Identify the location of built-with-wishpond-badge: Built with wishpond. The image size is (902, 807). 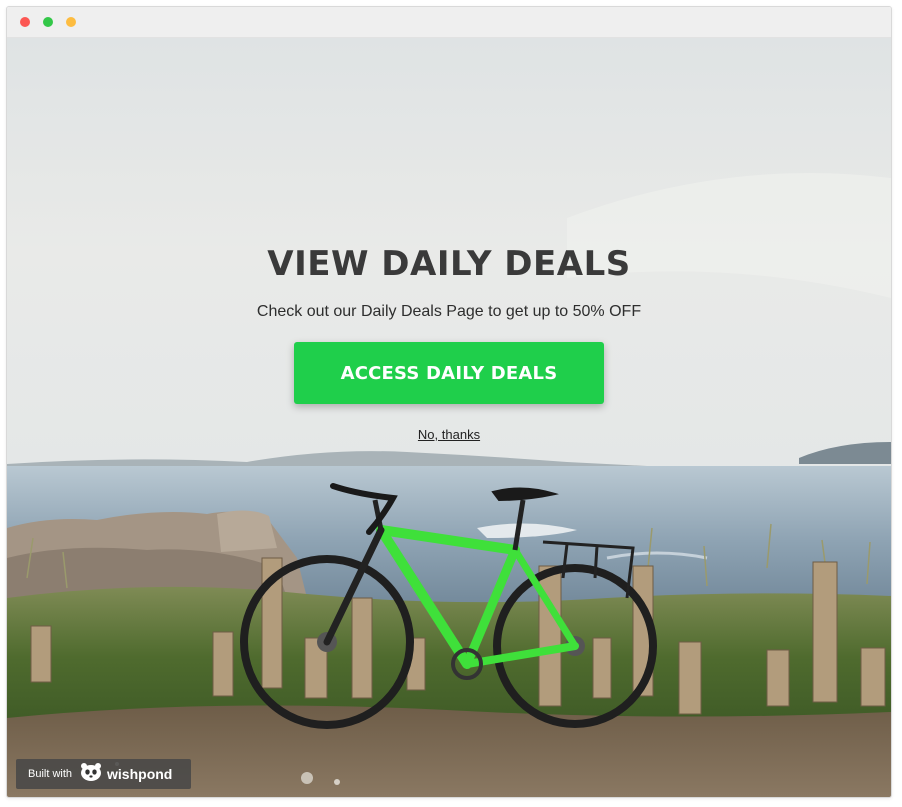
(103, 774).